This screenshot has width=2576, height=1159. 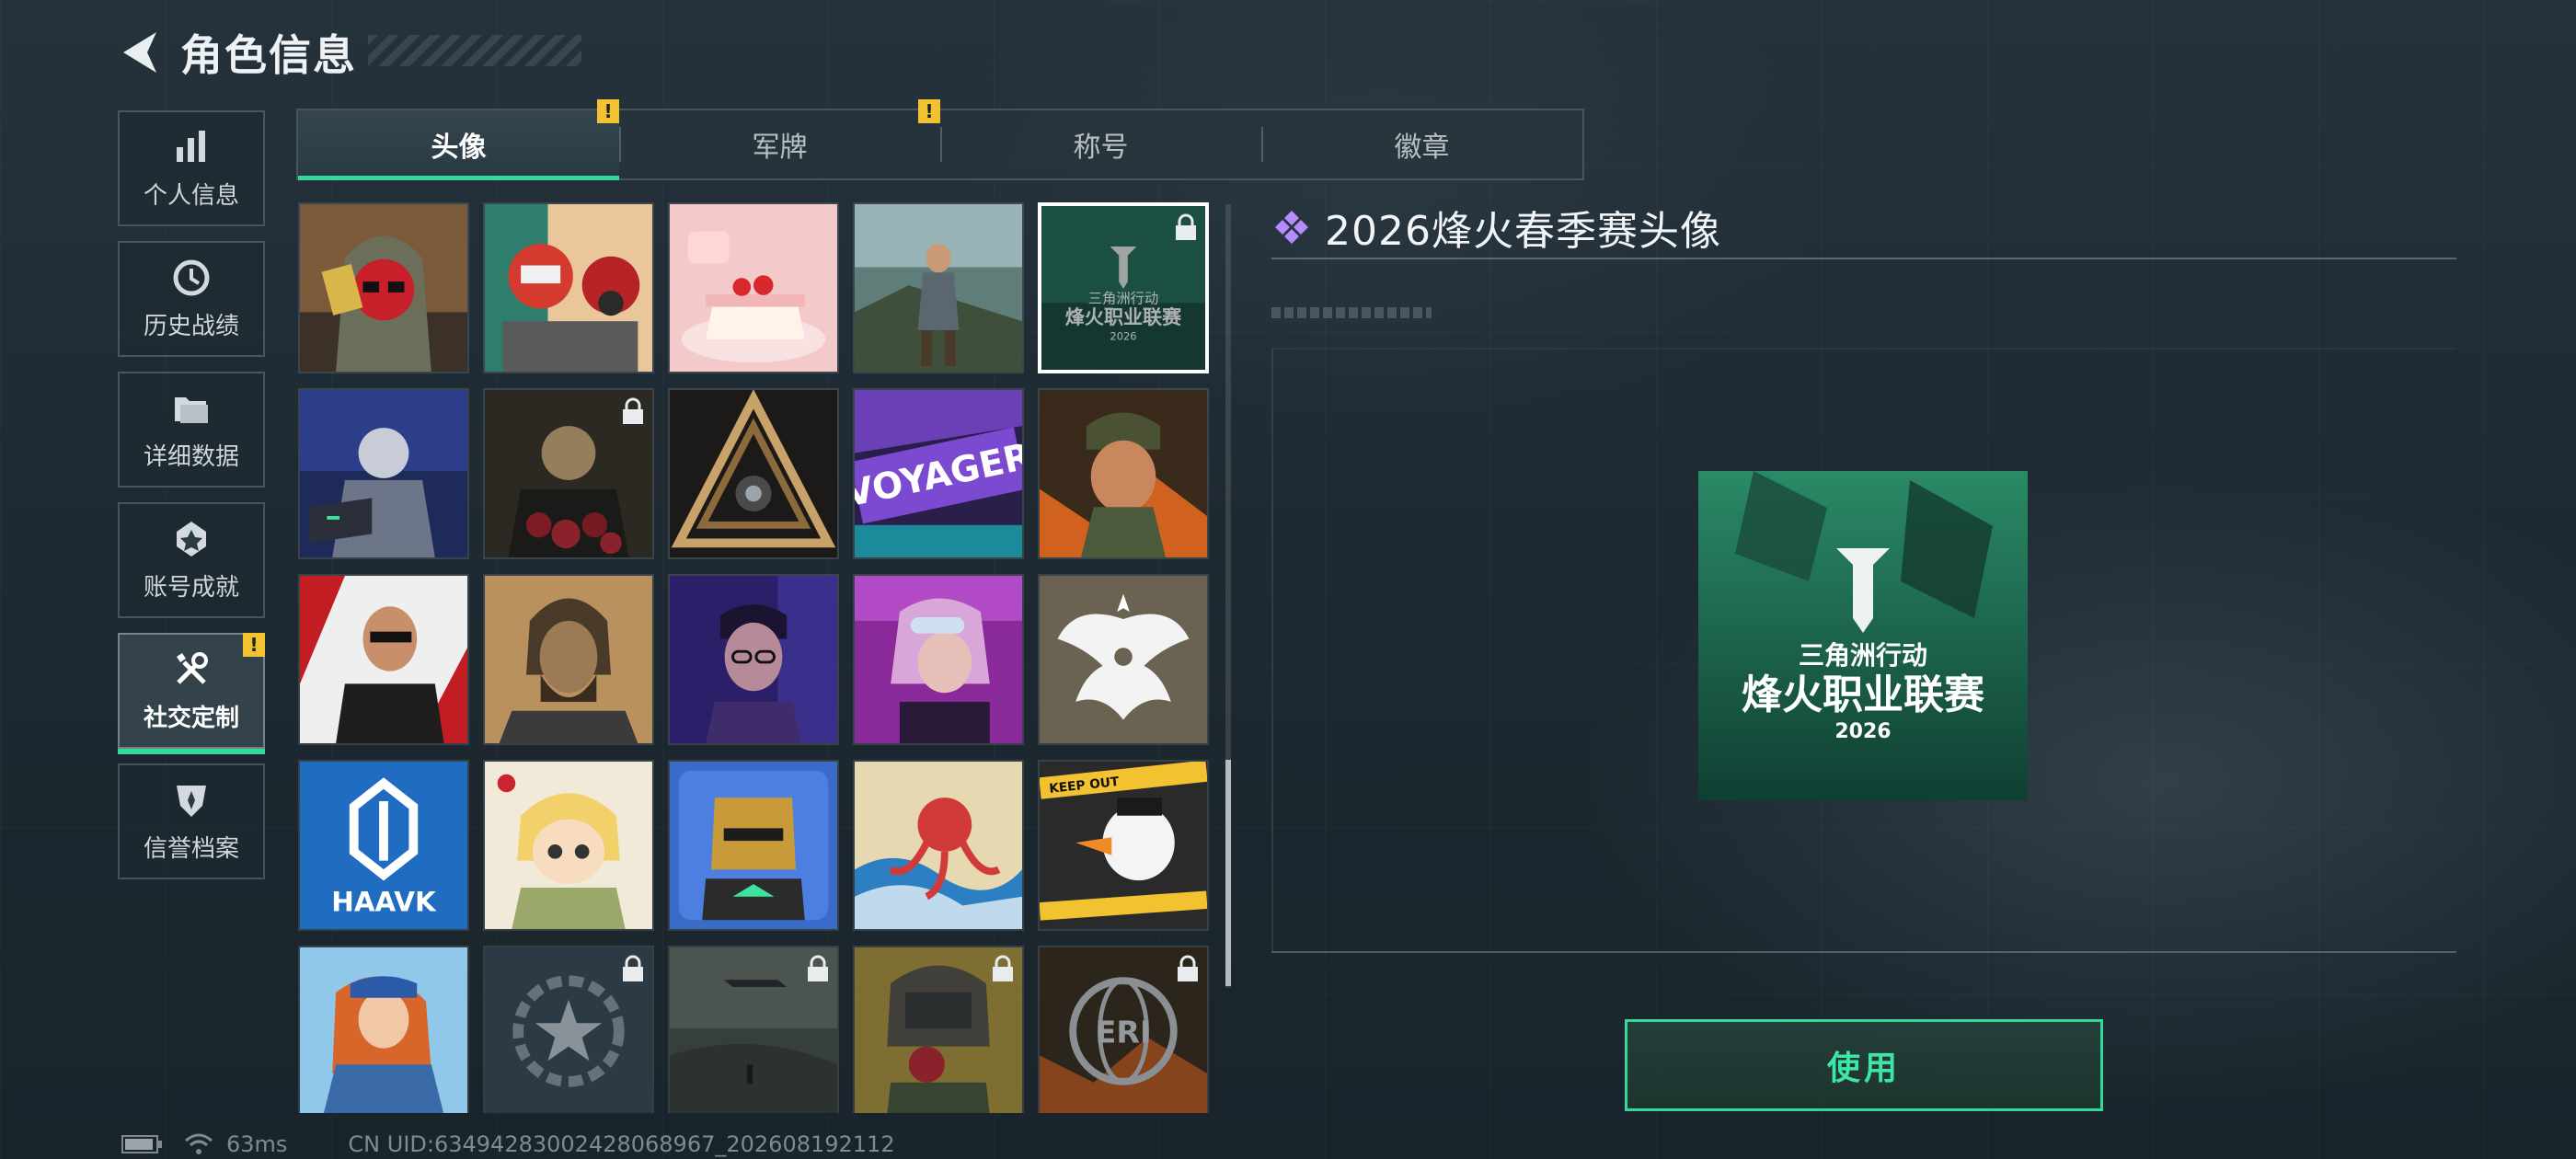 I want to click on achievement-icon, so click(x=191, y=539).